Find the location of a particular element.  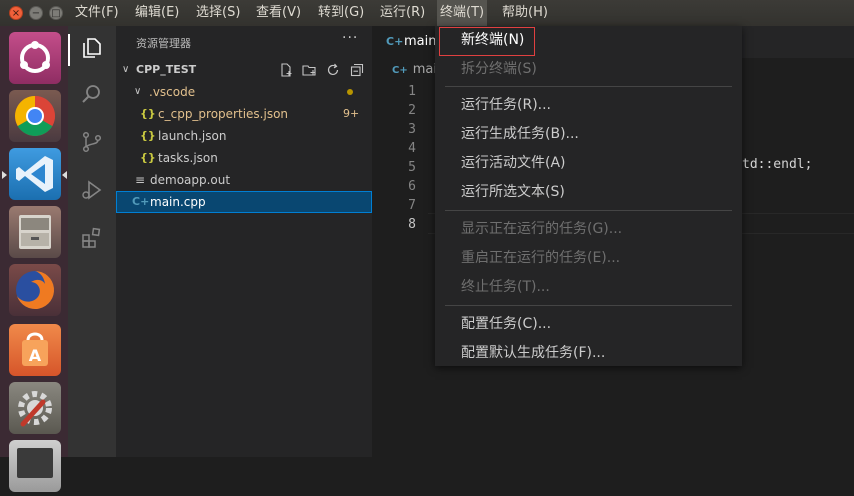

line-number: 2 is located at coordinates (412, 110).